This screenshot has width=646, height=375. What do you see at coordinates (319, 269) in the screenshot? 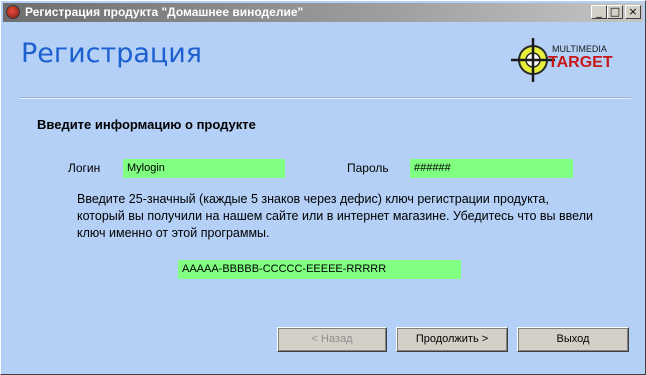
I see `registration-key-input: AAAAA-BBBBB-CCCCC-EEEEE-RRRRR` at bounding box center [319, 269].